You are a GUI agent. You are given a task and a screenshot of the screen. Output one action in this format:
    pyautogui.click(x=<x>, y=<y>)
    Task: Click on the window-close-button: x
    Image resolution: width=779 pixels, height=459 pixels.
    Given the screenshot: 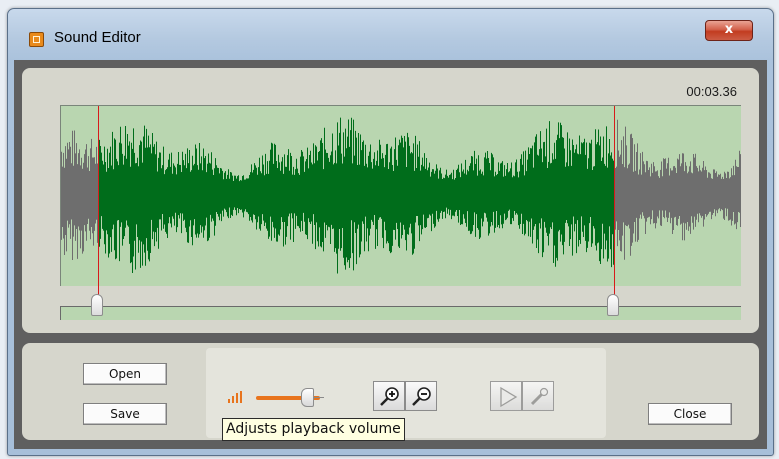 What is the action you would take?
    pyautogui.click(x=729, y=30)
    